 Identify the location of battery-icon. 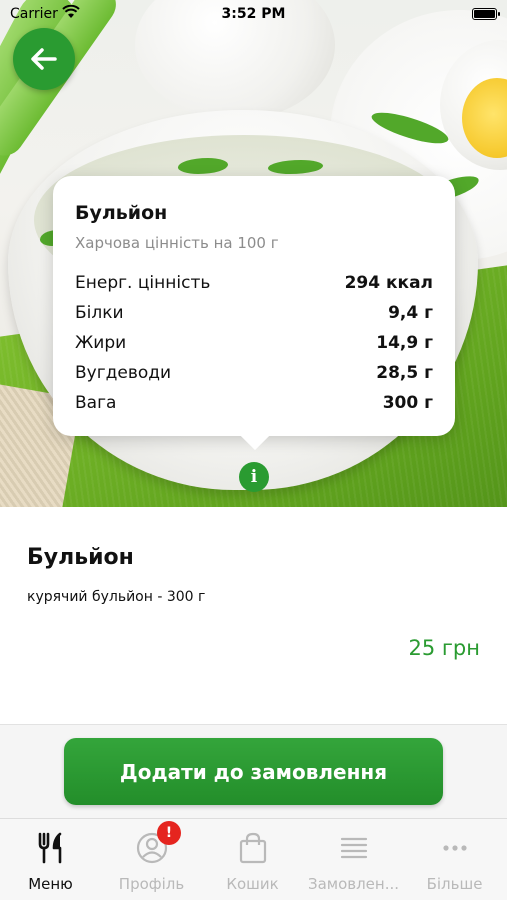
(486, 14).